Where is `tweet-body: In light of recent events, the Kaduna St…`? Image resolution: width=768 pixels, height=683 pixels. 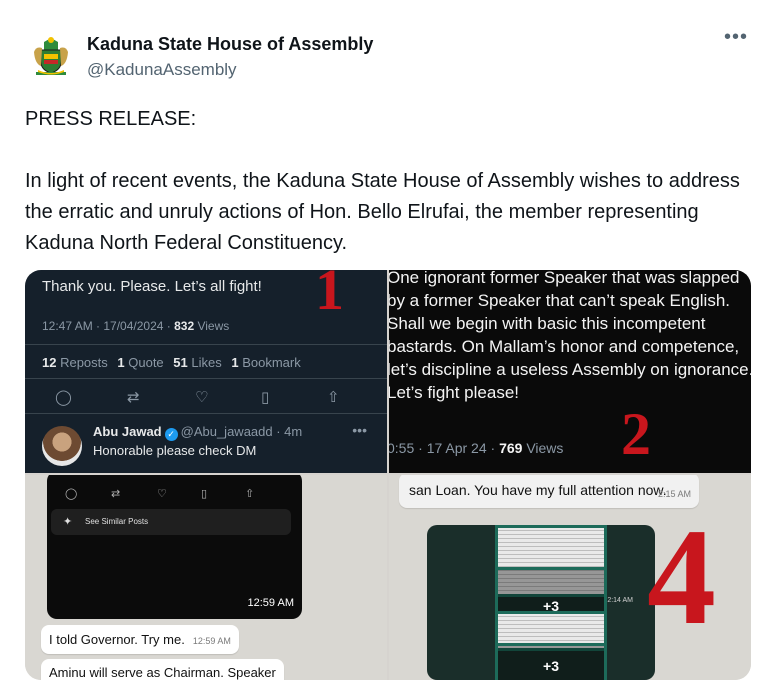 tweet-body: In light of recent events, the Kaduna St… is located at coordinates (382, 212).